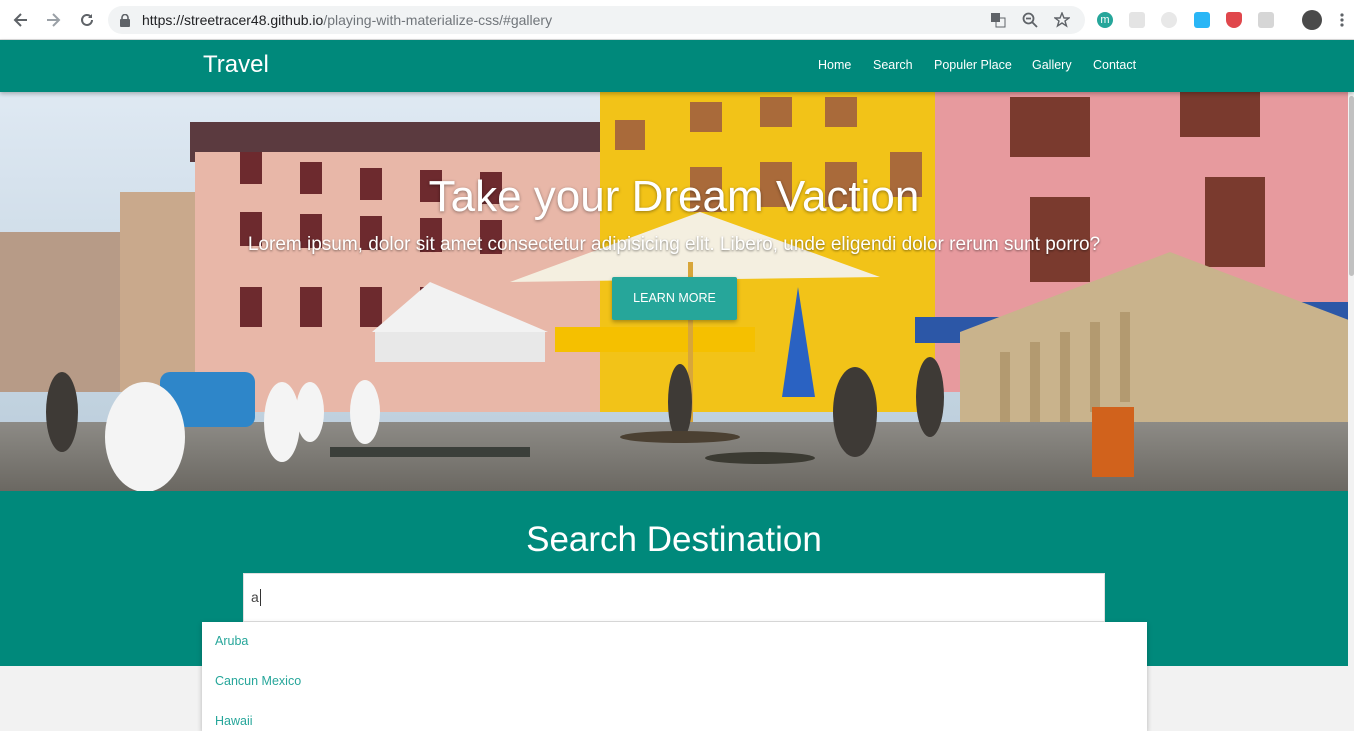  I want to click on text-caret, so click(260, 597).